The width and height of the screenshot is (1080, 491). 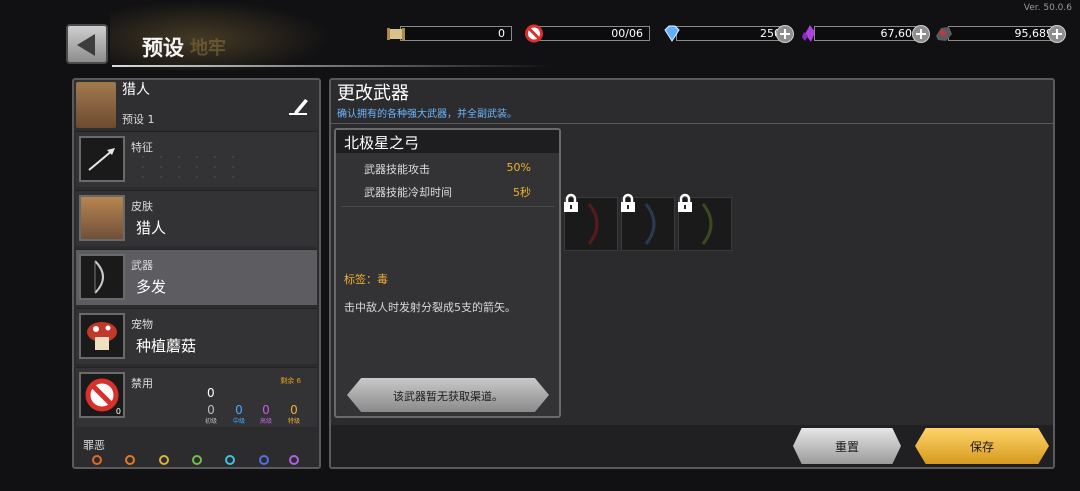 I want to click on unavailable-label: 该武器暂无获取渠道。, so click(x=448, y=396).